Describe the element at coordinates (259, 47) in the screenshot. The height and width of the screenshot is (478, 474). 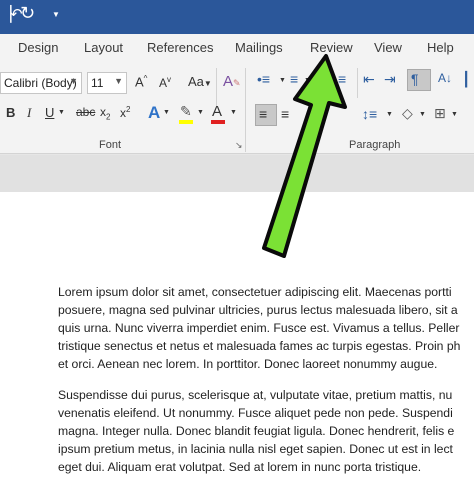
I see `tab-mailings: Mailings` at that location.